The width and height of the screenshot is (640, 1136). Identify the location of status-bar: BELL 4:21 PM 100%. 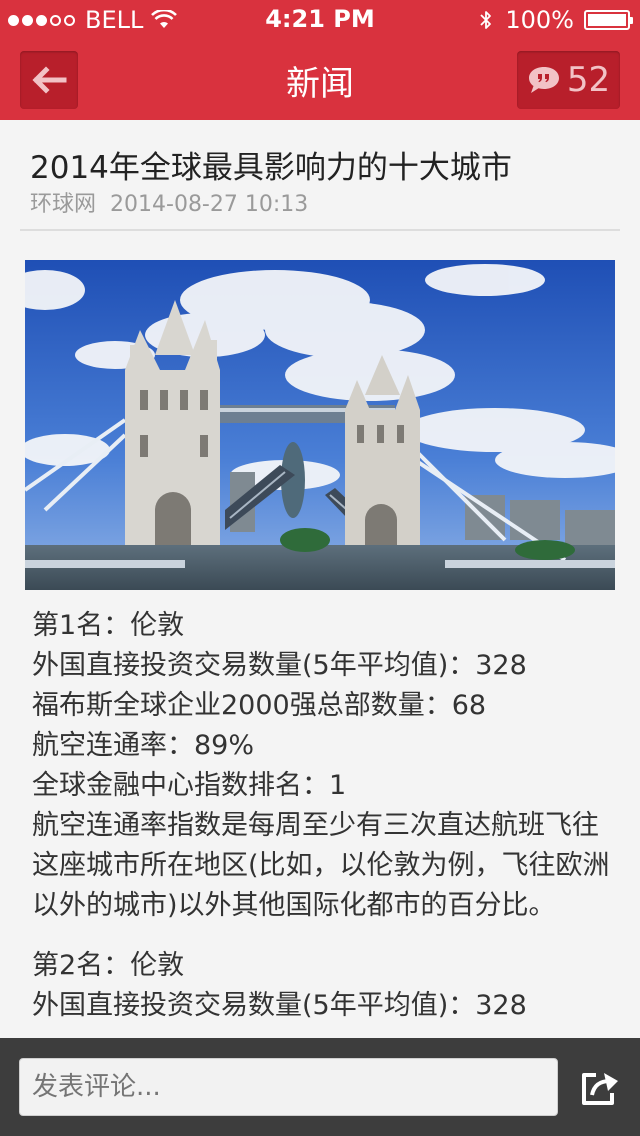
(320, 20).